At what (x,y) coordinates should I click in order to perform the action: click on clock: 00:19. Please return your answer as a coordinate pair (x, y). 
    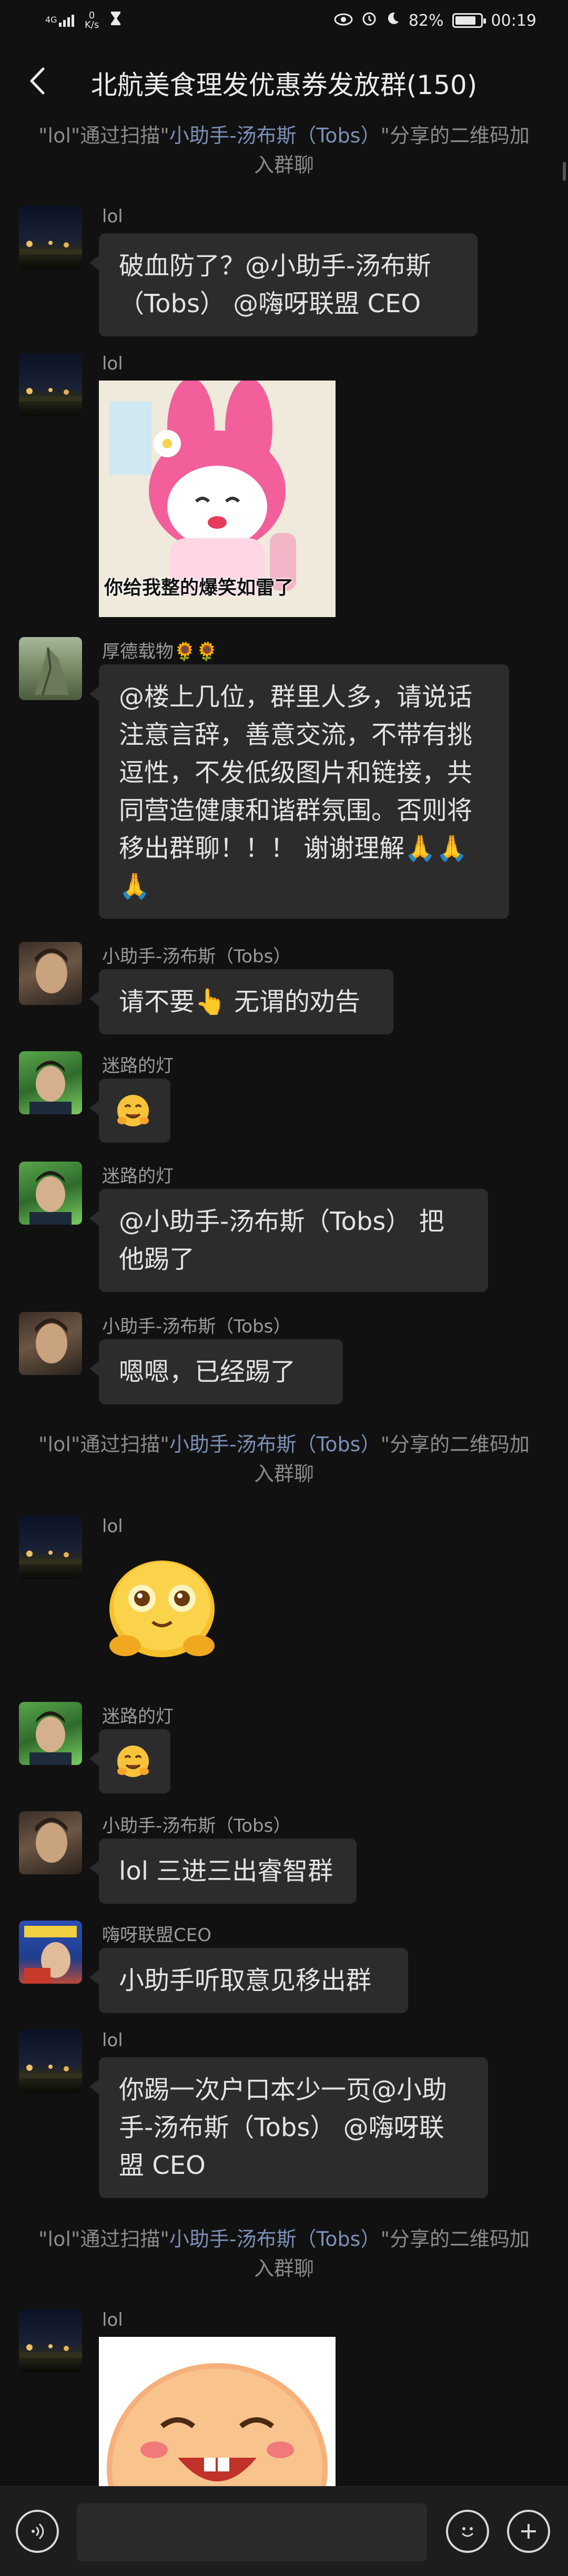
    Looking at the image, I should click on (513, 20).